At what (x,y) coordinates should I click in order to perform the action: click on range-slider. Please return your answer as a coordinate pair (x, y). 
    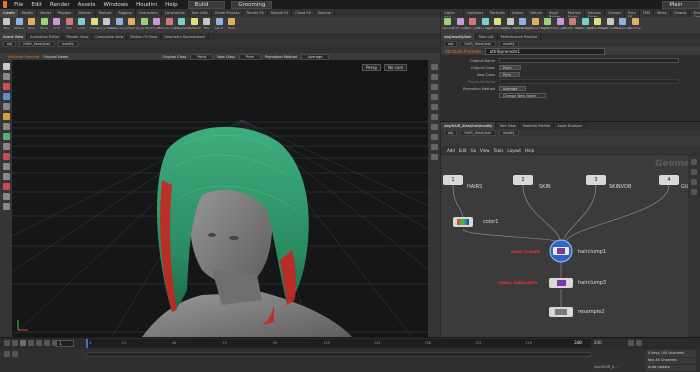
    Looking at the image, I should click on (338, 354).